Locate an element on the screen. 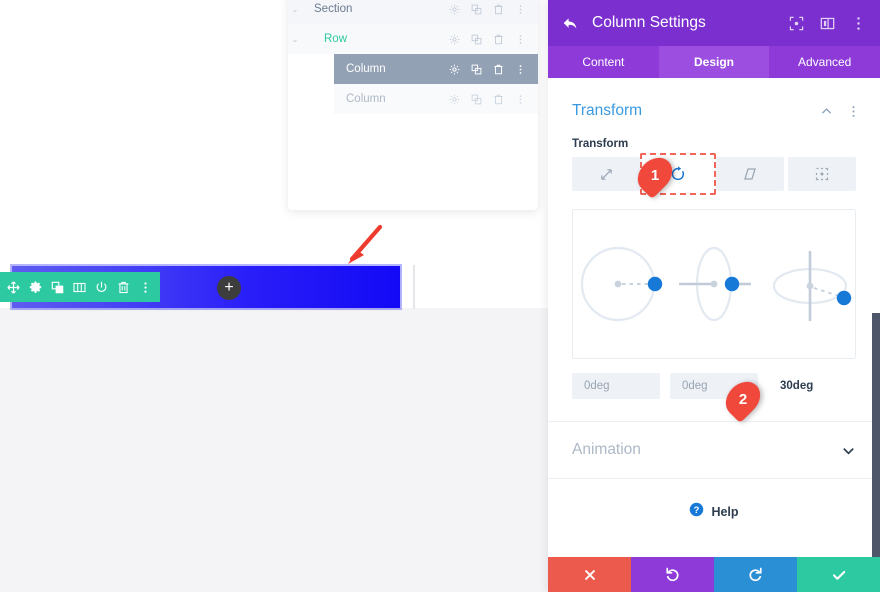 The width and height of the screenshot is (880, 592). transform-section-header: Transform is located at coordinates (714, 101).